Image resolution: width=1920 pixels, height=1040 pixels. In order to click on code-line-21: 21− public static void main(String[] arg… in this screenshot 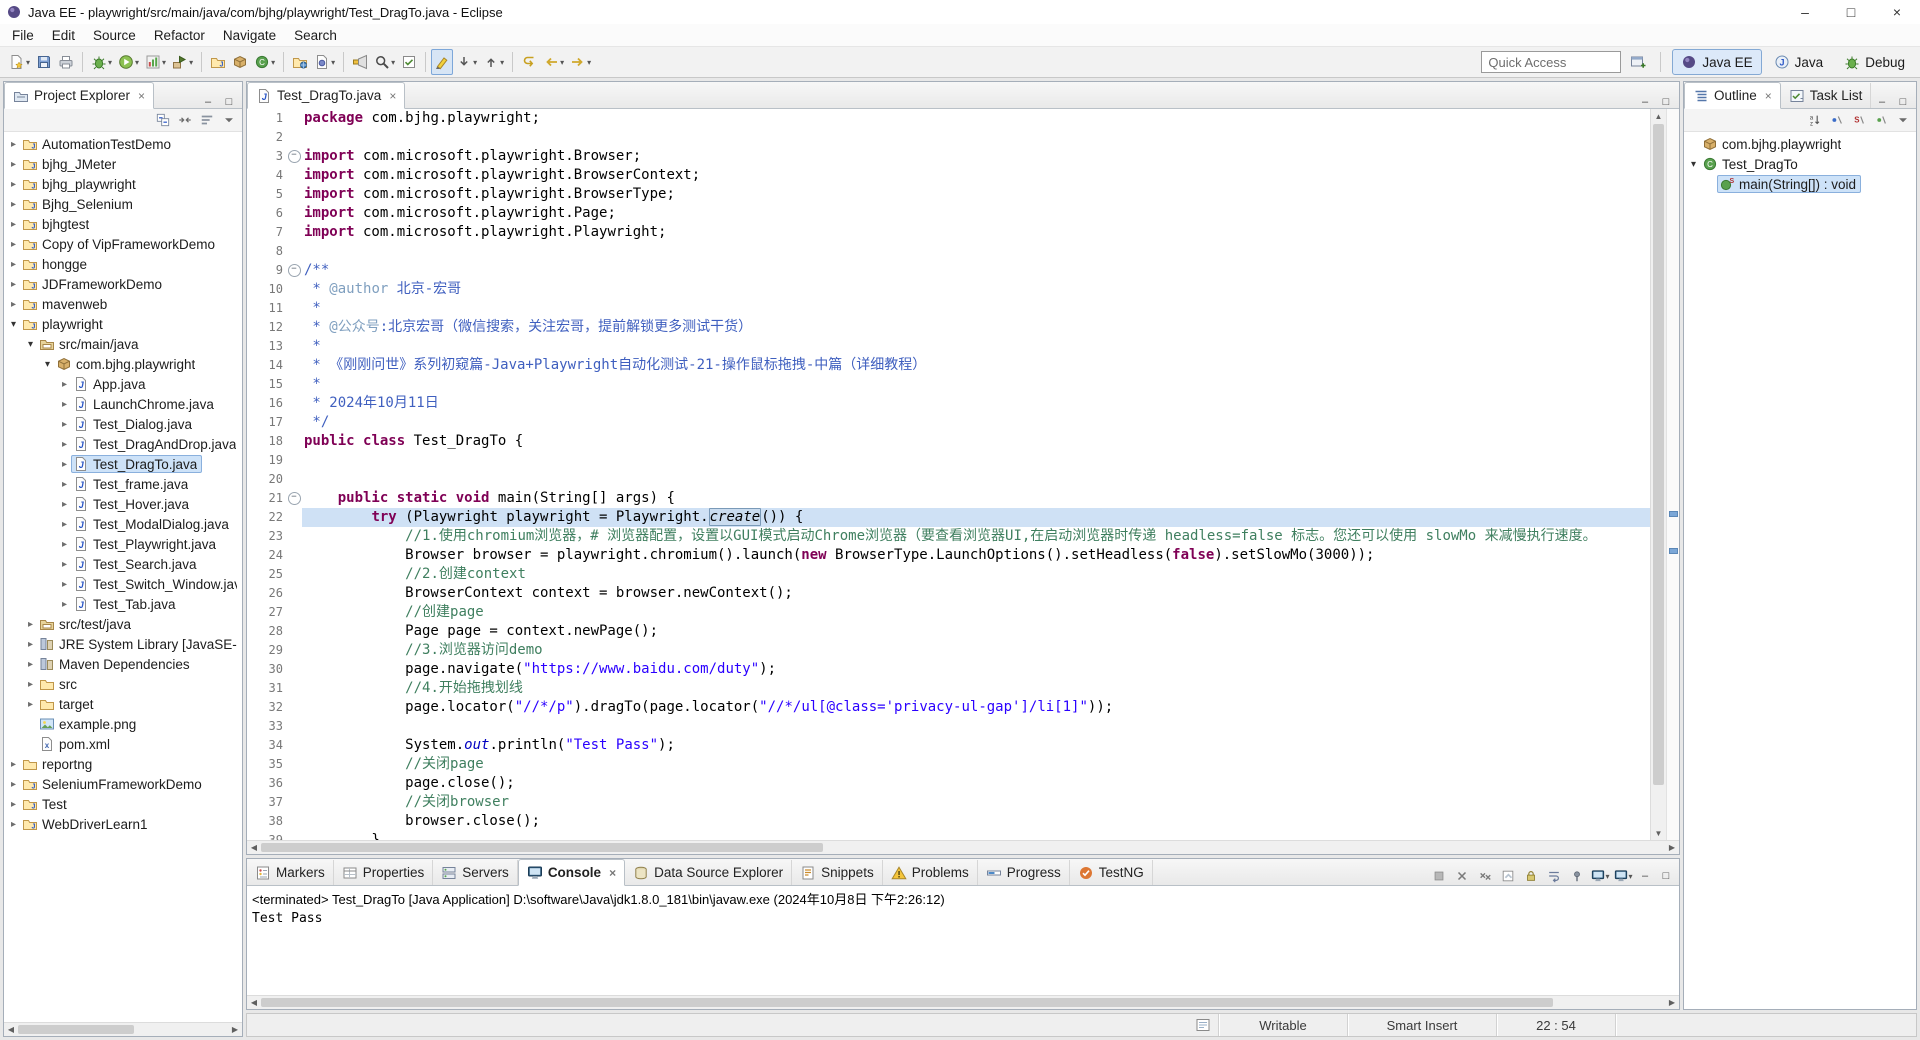, I will do `click(948, 498)`.